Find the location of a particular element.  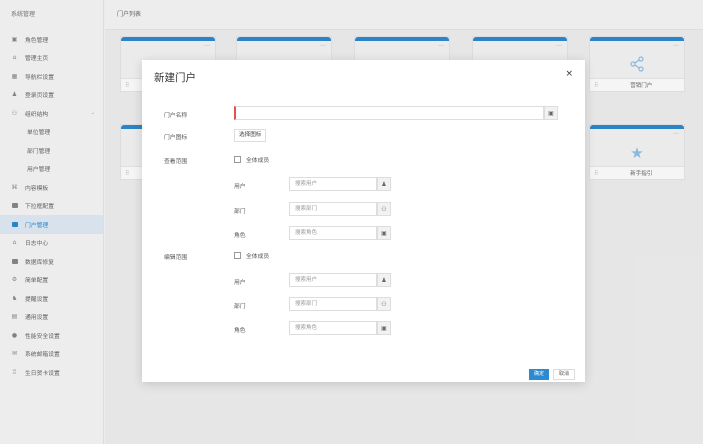

close-icon: × is located at coordinates (569, 74).